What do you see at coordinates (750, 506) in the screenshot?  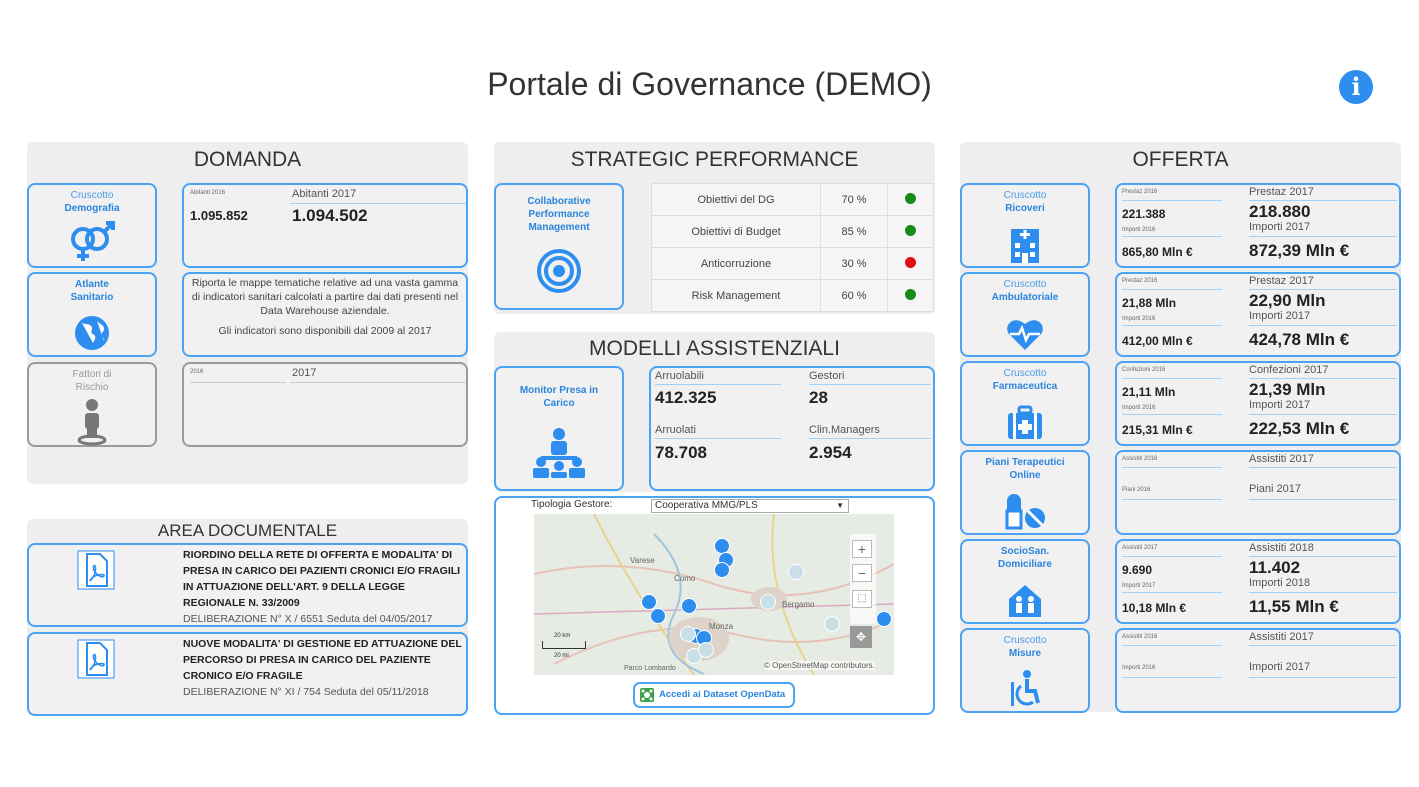 I see `tipologia-select: Cooperativa MMG/PLS ▼` at bounding box center [750, 506].